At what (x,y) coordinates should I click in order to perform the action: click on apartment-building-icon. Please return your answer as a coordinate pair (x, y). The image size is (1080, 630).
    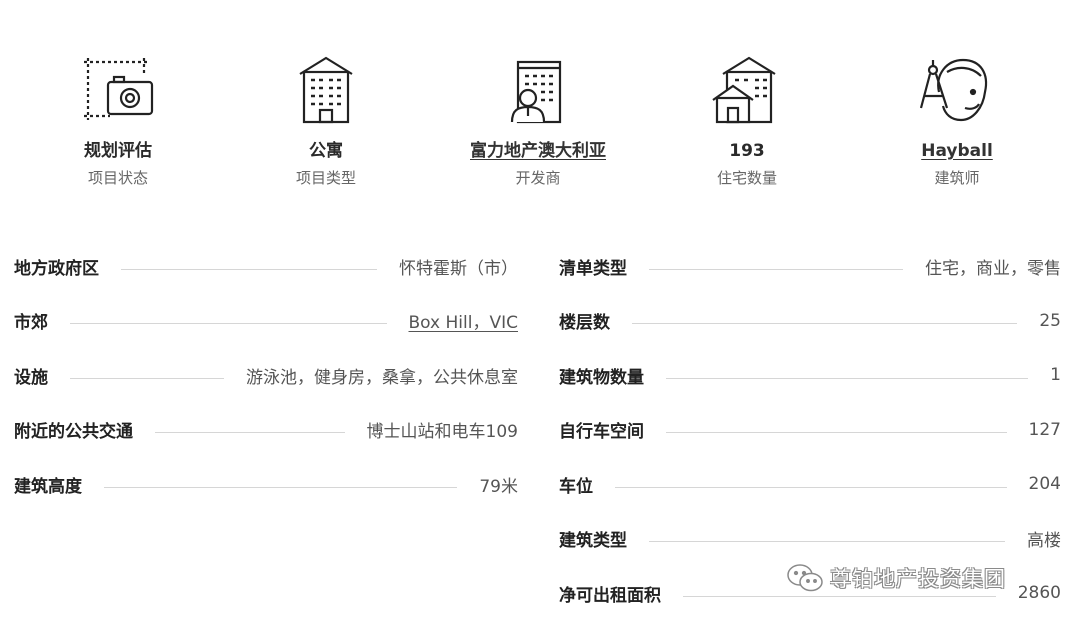
    Looking at the image, I should click on (326, 90).